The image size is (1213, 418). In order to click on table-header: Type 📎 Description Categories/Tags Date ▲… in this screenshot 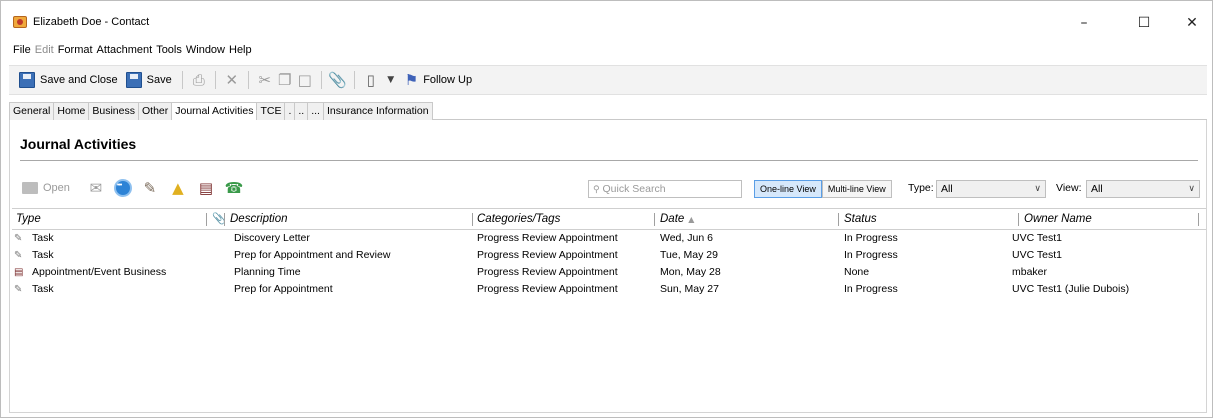, I will do `click(609, 219)`.